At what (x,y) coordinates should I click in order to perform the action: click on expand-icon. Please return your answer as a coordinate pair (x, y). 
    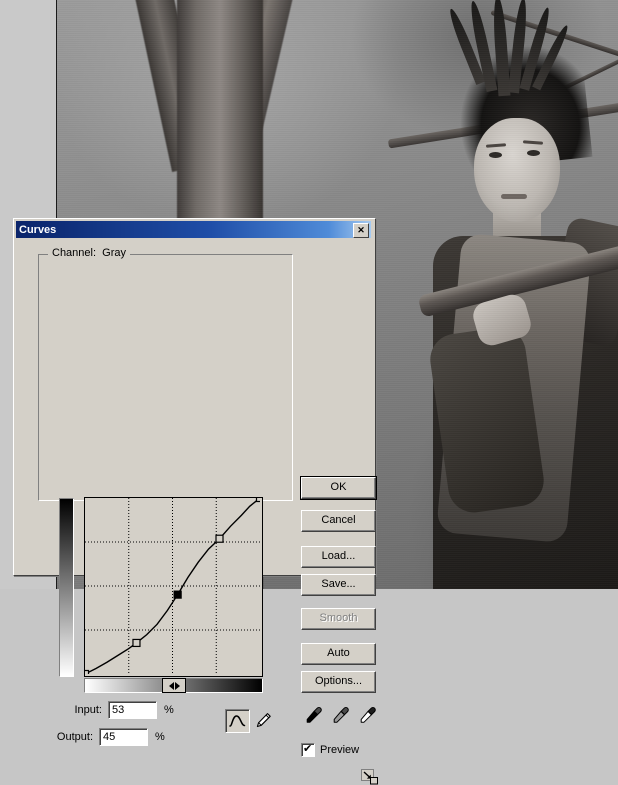
    Looking at the image, I should click on (370, 777).